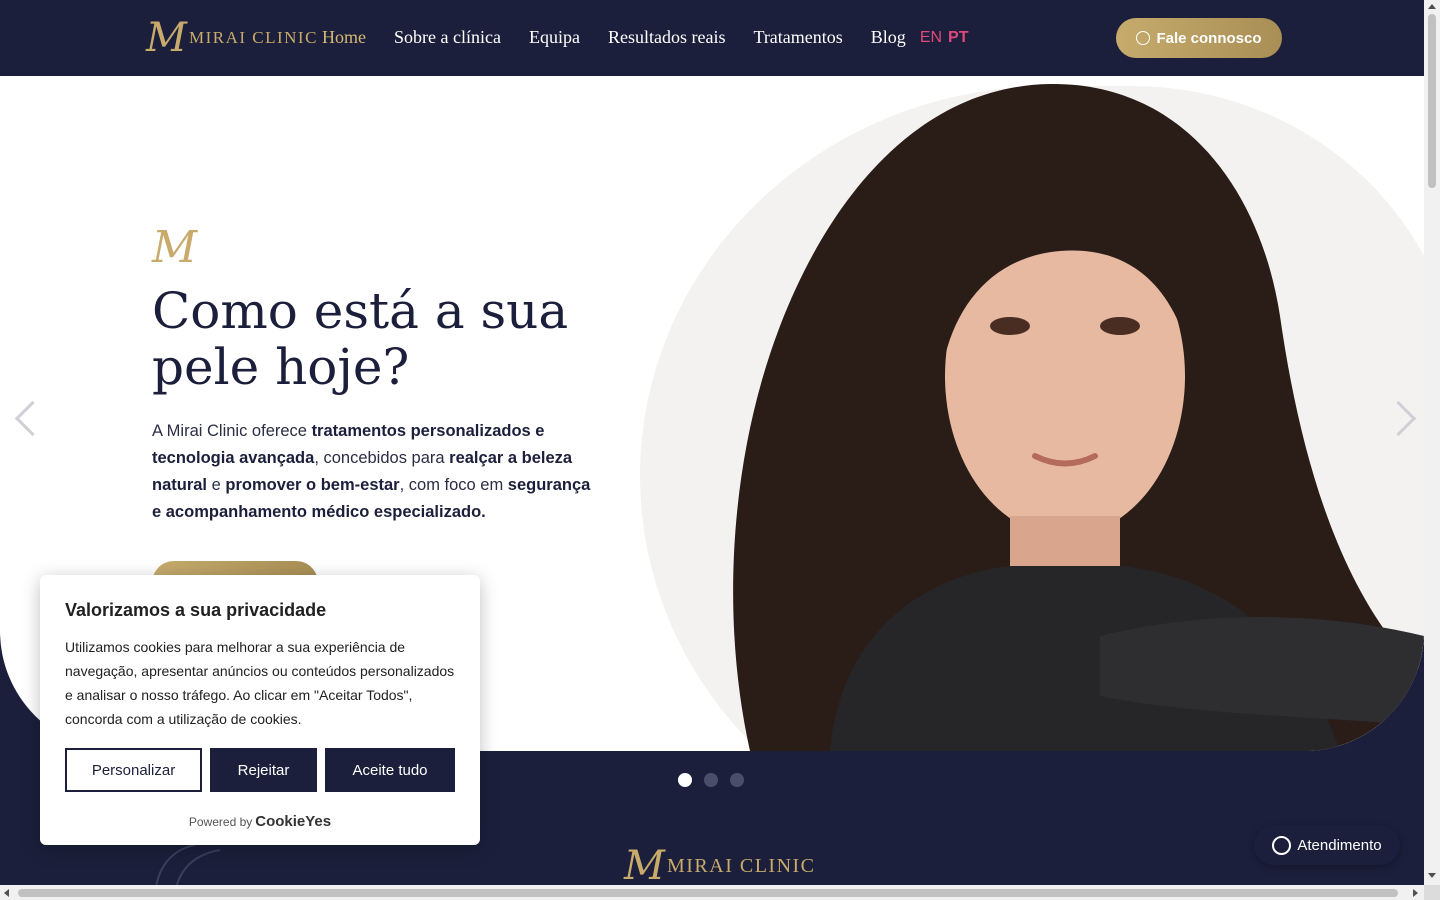 The width and height of the screenshot is (1440, 900). What do you see at coordinates (1432, 6) in the screenshot?
I see `scroll-up-arrow-icon` at bounding box center [1432, 6].